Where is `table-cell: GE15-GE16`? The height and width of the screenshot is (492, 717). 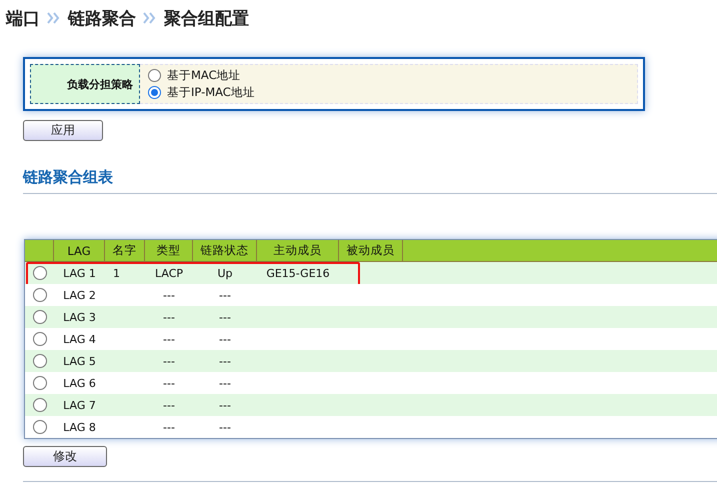 table-cell: GE15-GE16 is located at coordinates (298, 273).